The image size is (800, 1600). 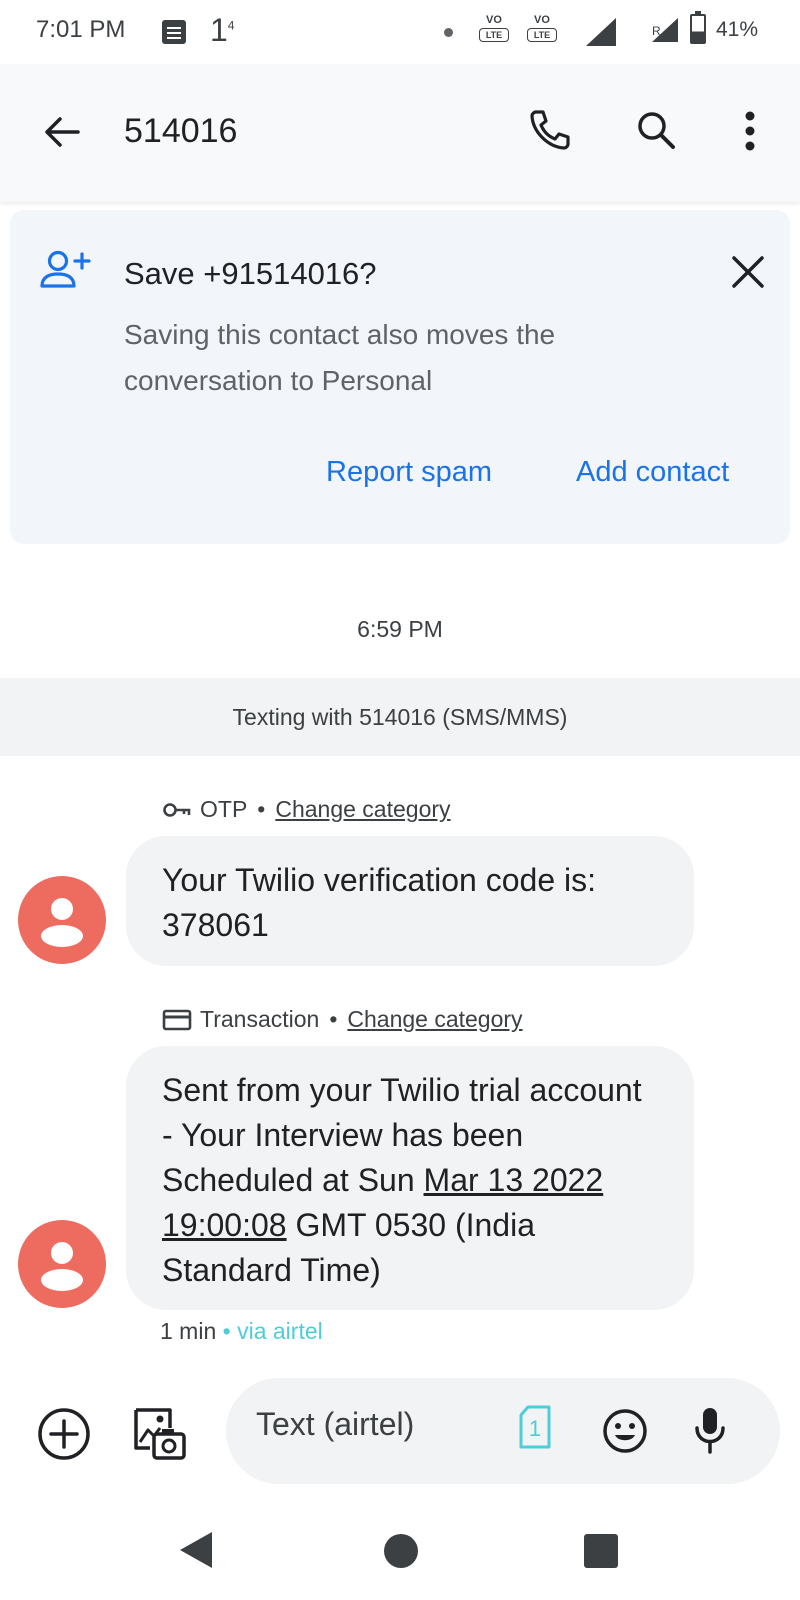 I want to click on conversation-title: 514016, so click(x=181, y=131).